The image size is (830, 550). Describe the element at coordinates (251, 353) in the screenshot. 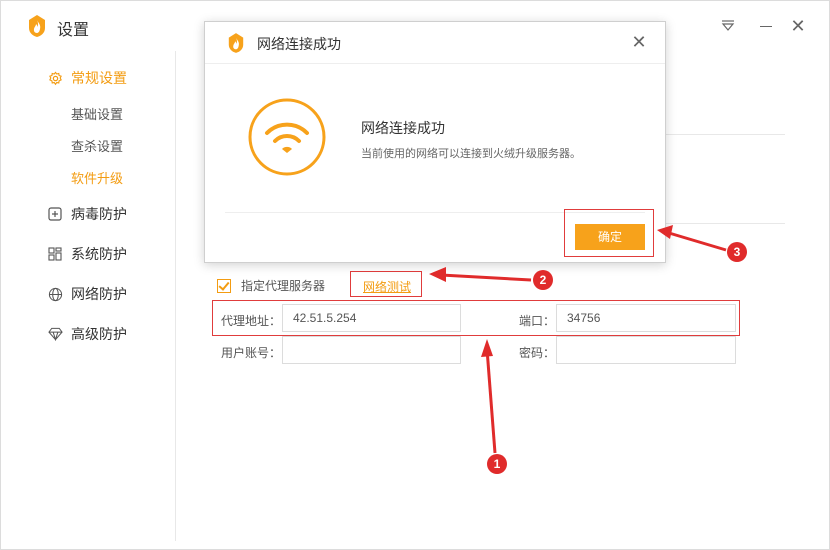

I see `proxy-user-label: 用户账号：` at that location.